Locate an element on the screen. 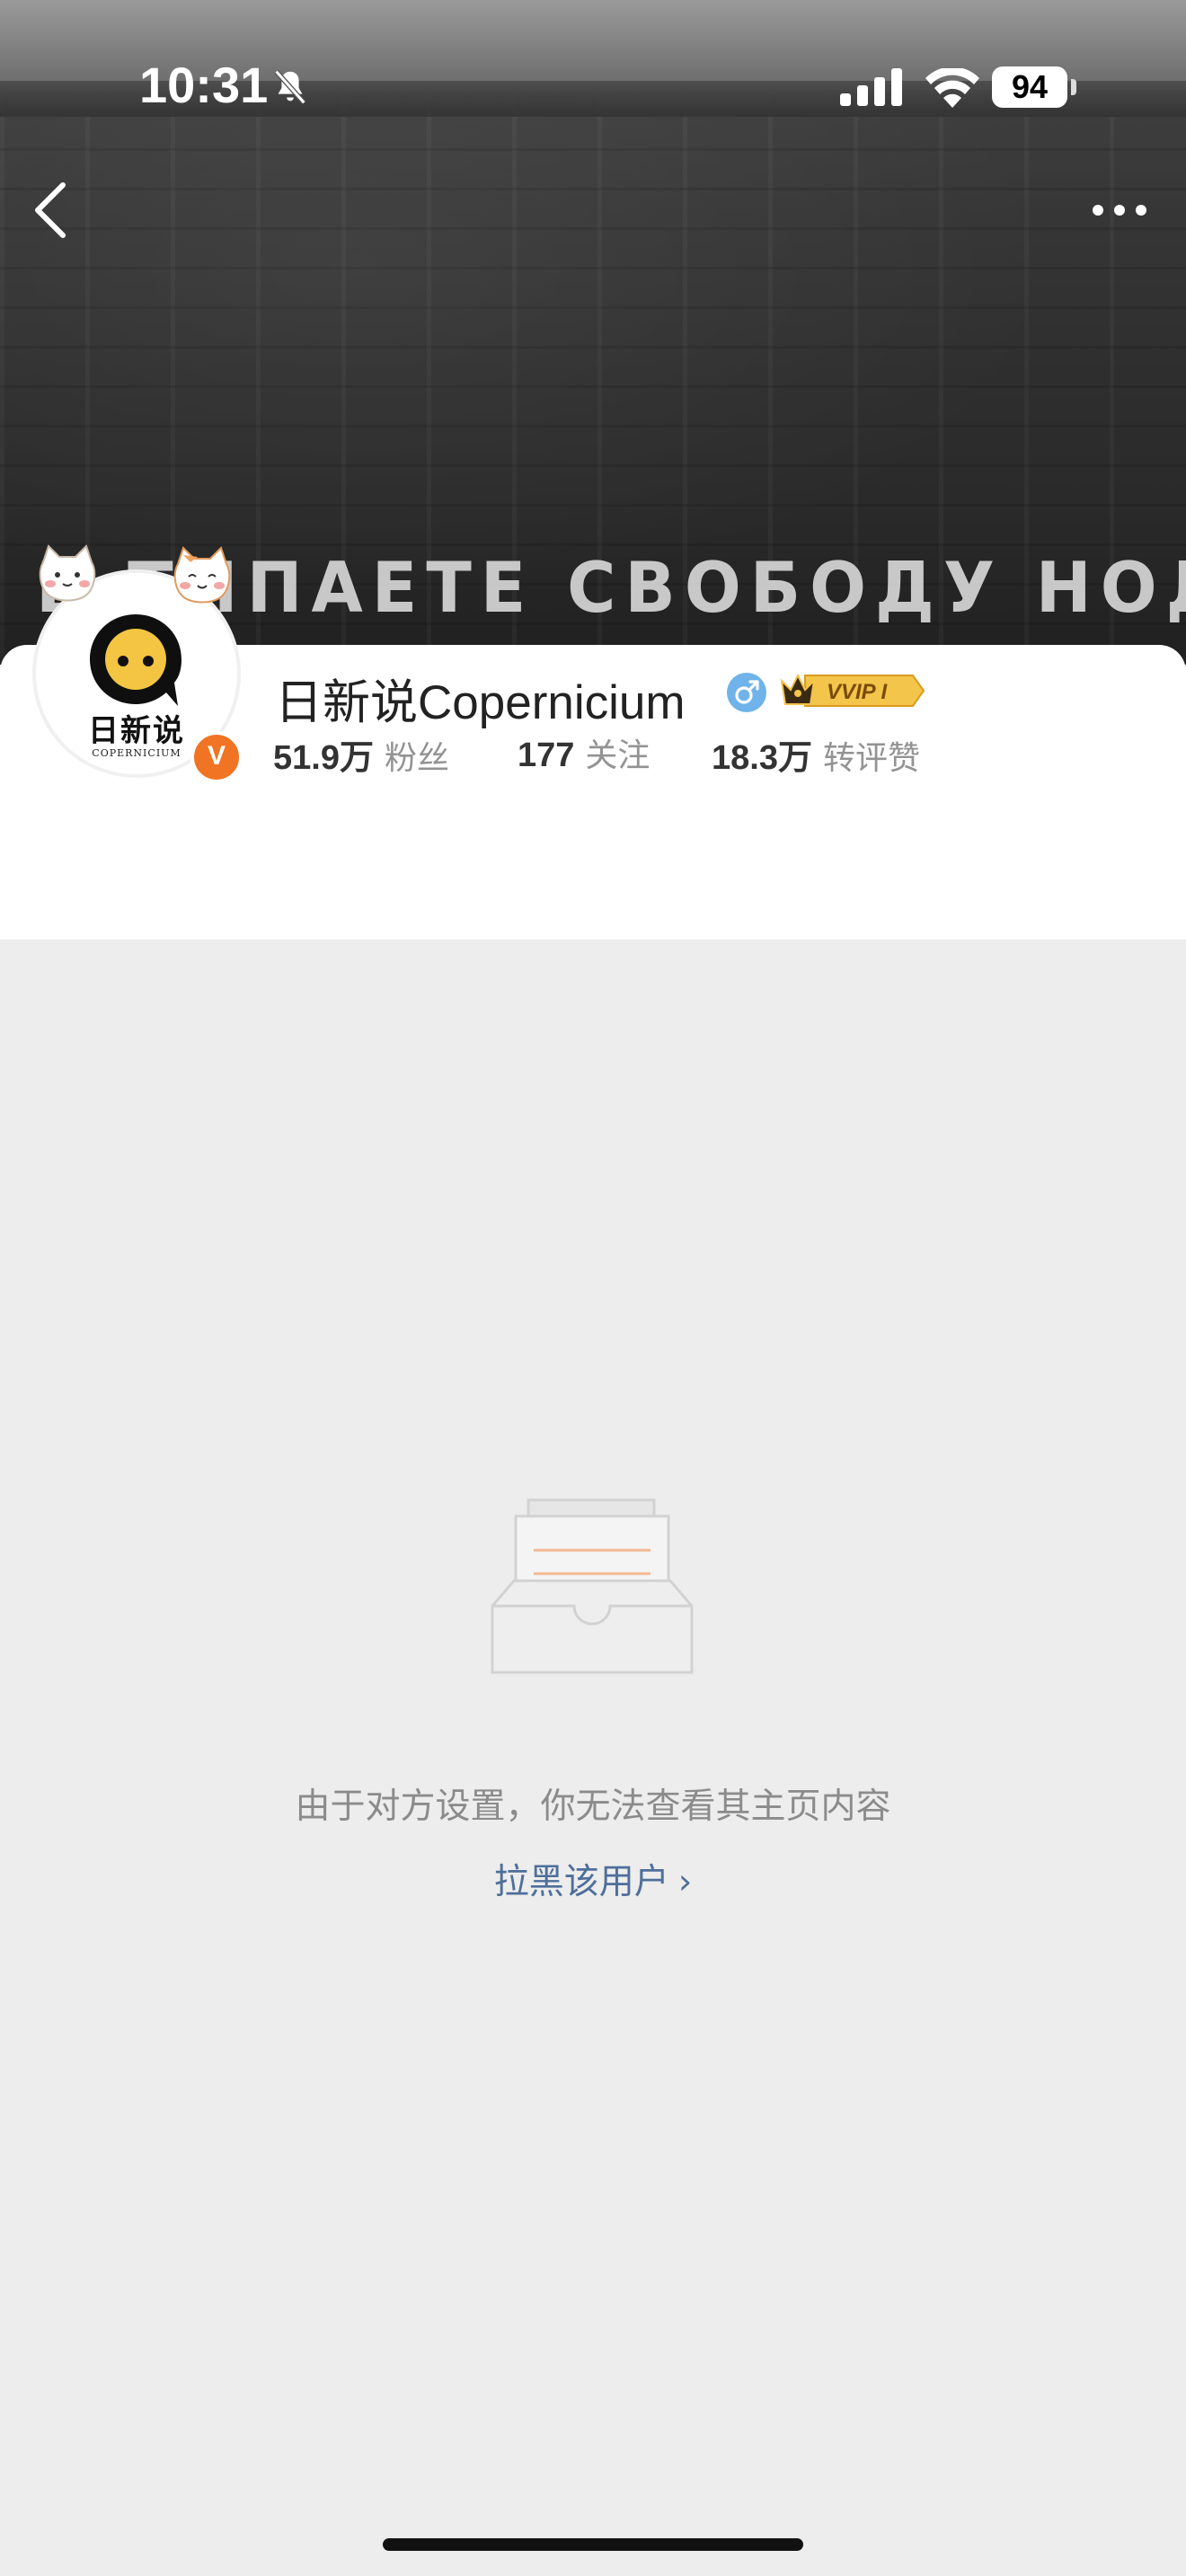 The height and width of the screenshot is (2576, 1186). chevron-right-icon: › is located at coordinates (685, 1882).